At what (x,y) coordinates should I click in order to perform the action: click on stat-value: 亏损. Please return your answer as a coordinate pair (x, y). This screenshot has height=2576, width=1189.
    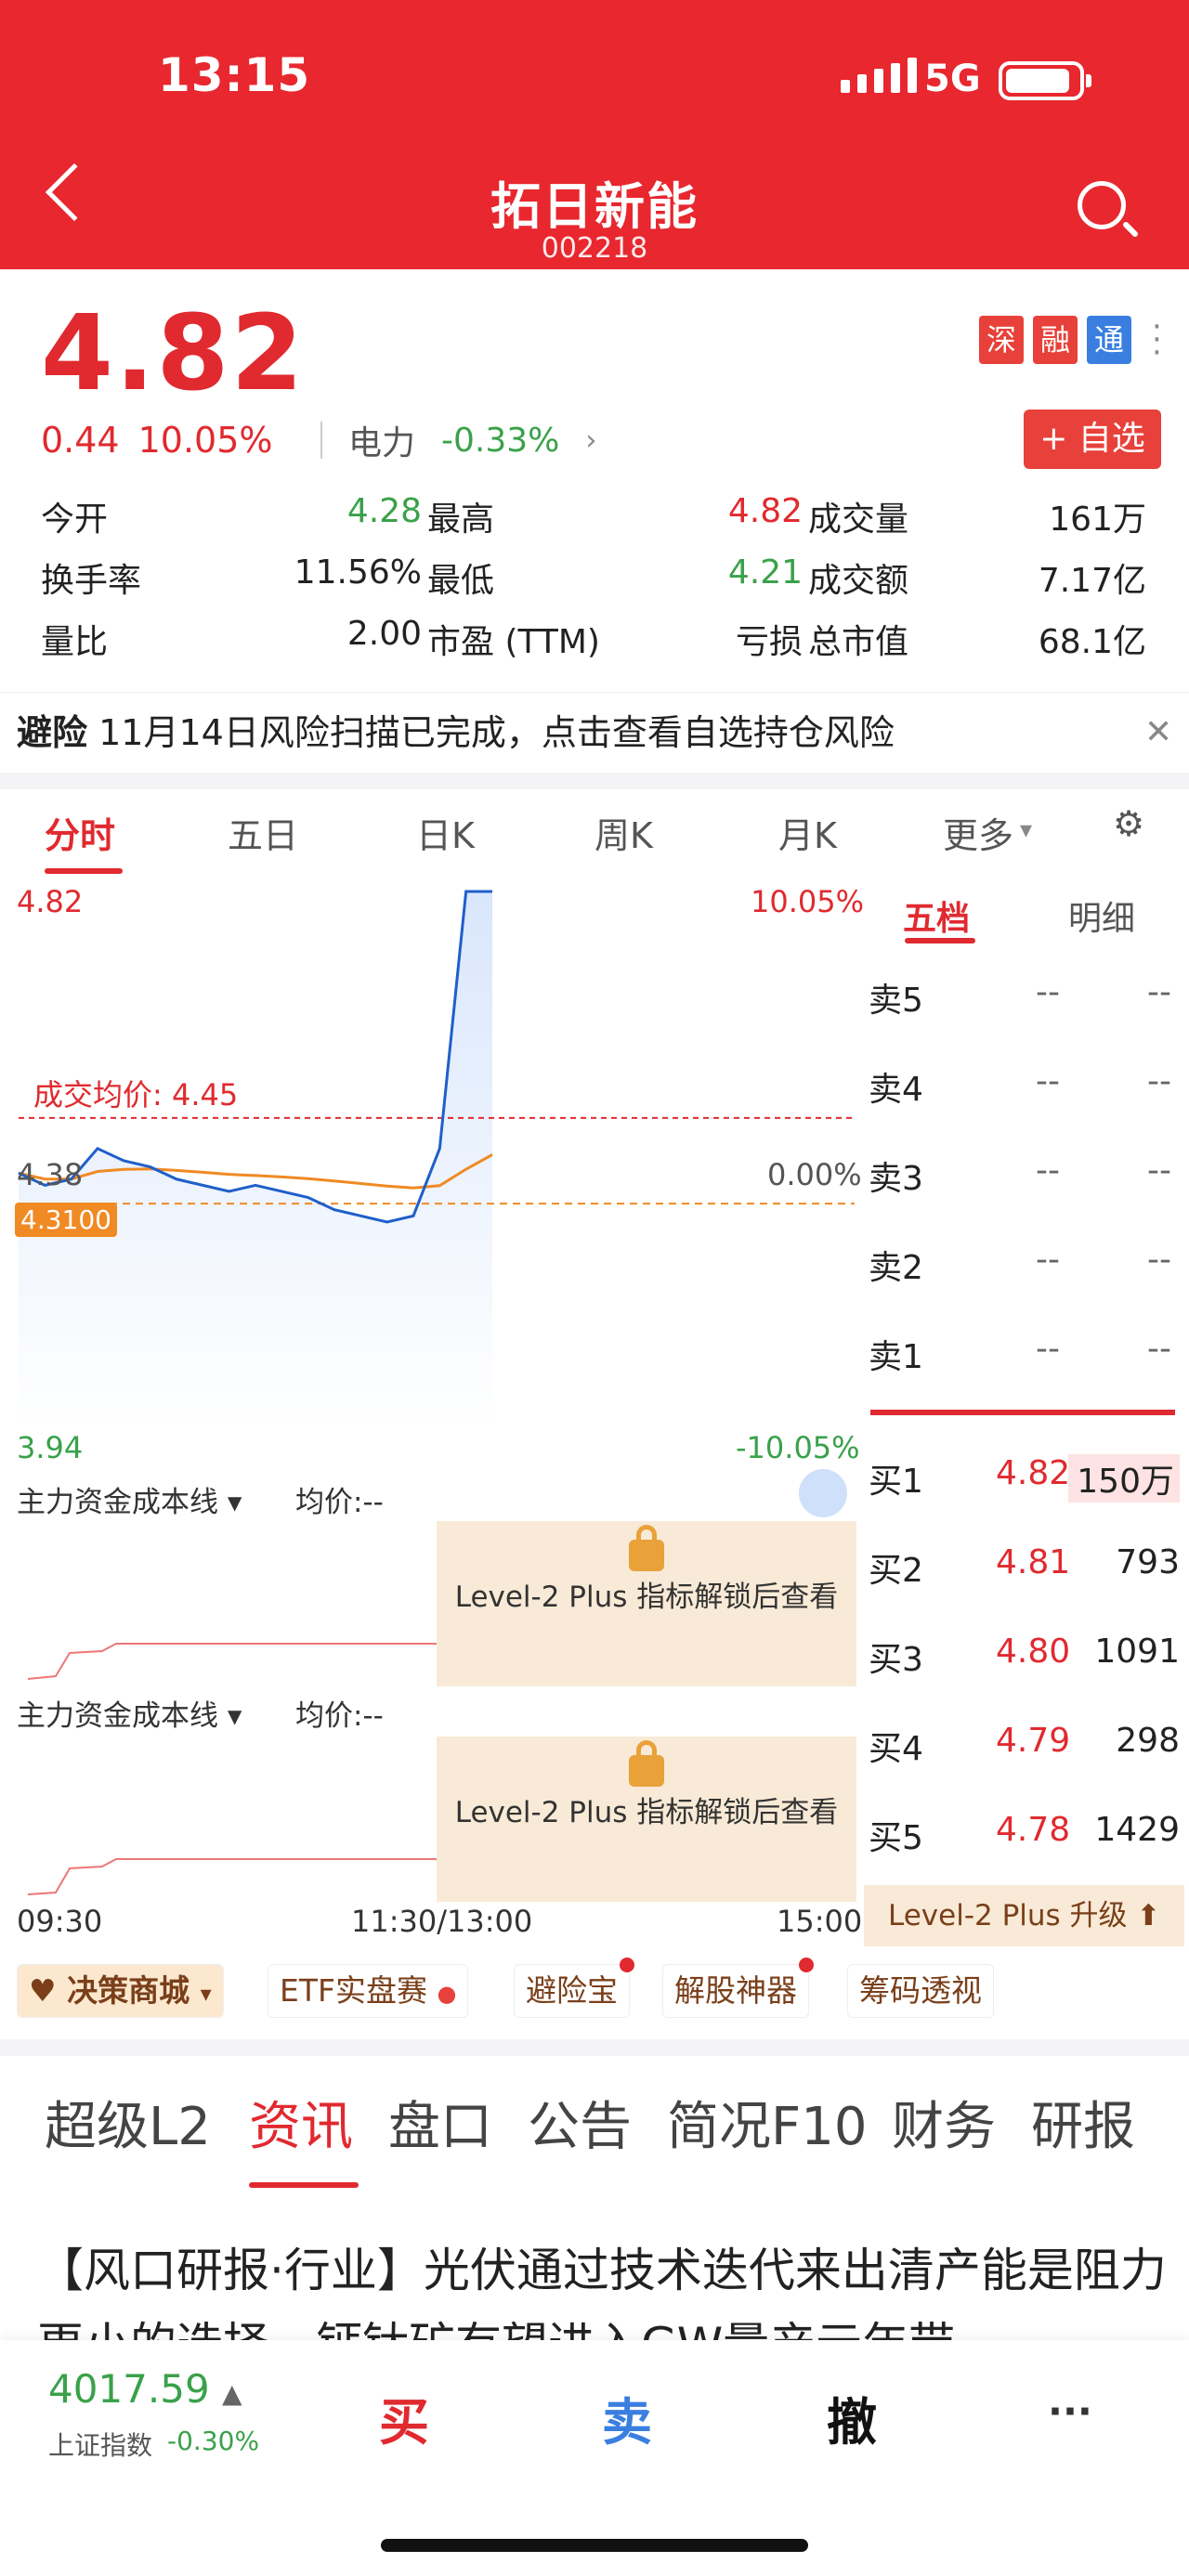
    Looking at the image, I should click on (769, 642).